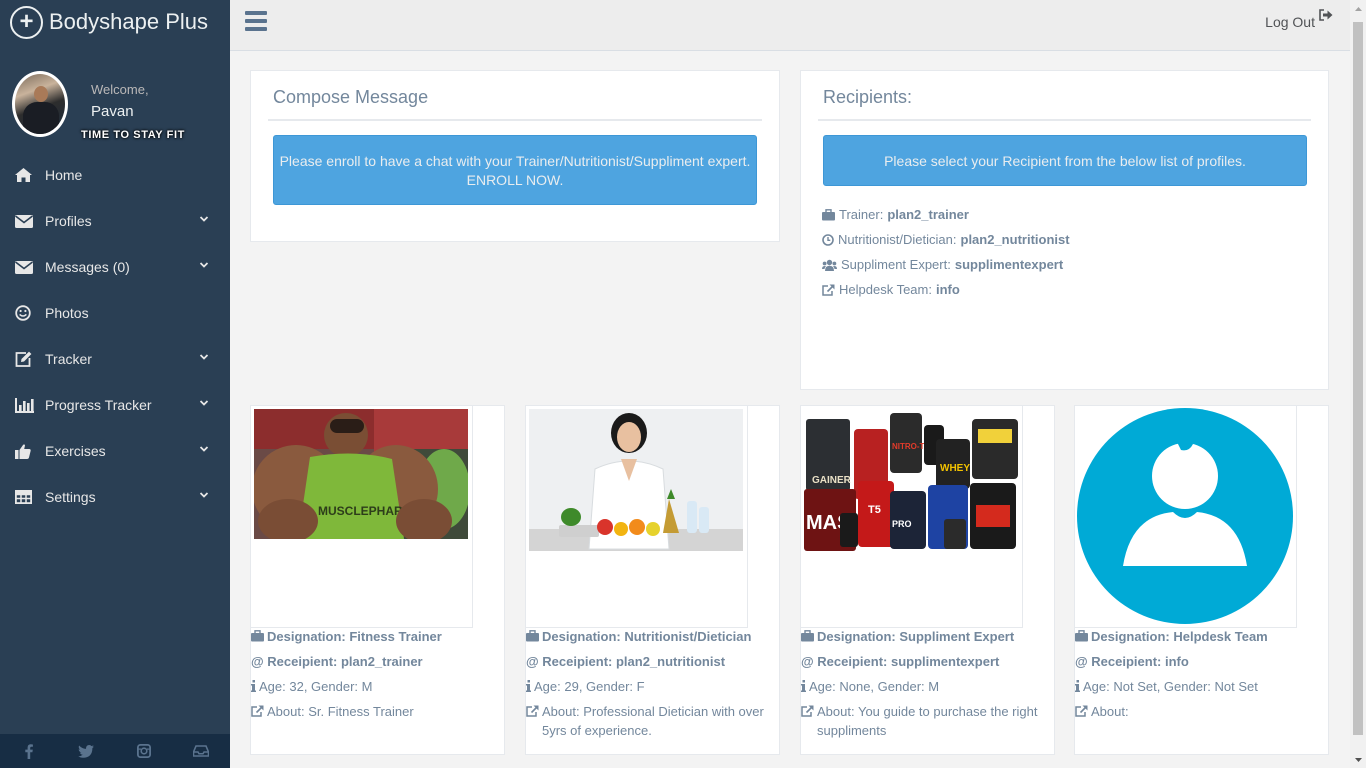  What do you see at coordinates (1015, 239) in the screenshot?
I see `recipient-name: plan2_nutritionist` at bounding box center [1015, 239].